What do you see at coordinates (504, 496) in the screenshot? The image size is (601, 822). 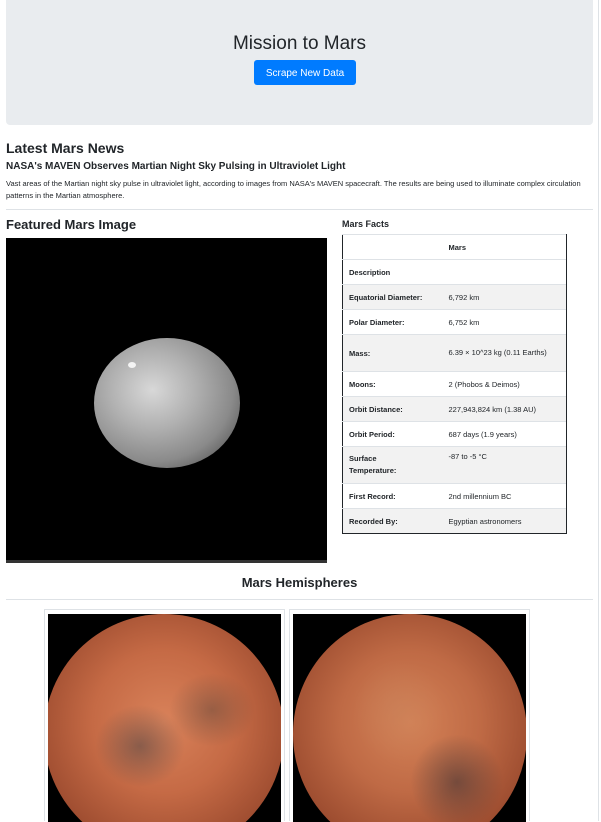 I see `fact-value: 2nd millennium BC` at bounding box center [504, 496].